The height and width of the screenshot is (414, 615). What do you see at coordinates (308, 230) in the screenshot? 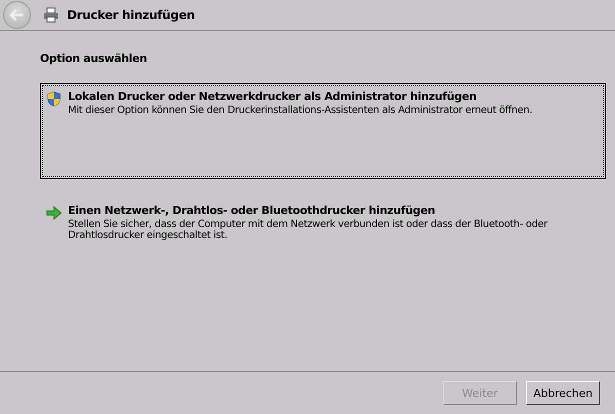
I see `option-description: Stellen Sie sicher, dass der Computer mit dem Netzwerk verbunden ist oder dass der Bluetooth- oder Drahtlosdrucker eingeschaltet ist.` at bounding box center [308, 230].